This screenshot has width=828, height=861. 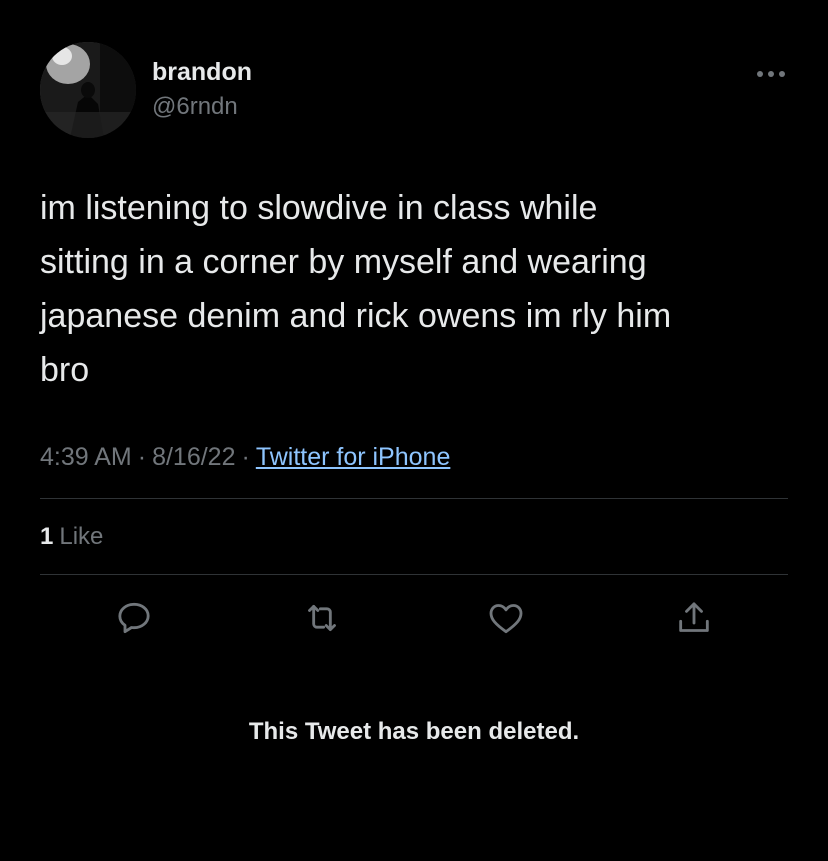 What do you see at coordinates (771, 74) in the screenshot?
I see `more-icon` at bounding box center [771, 74].